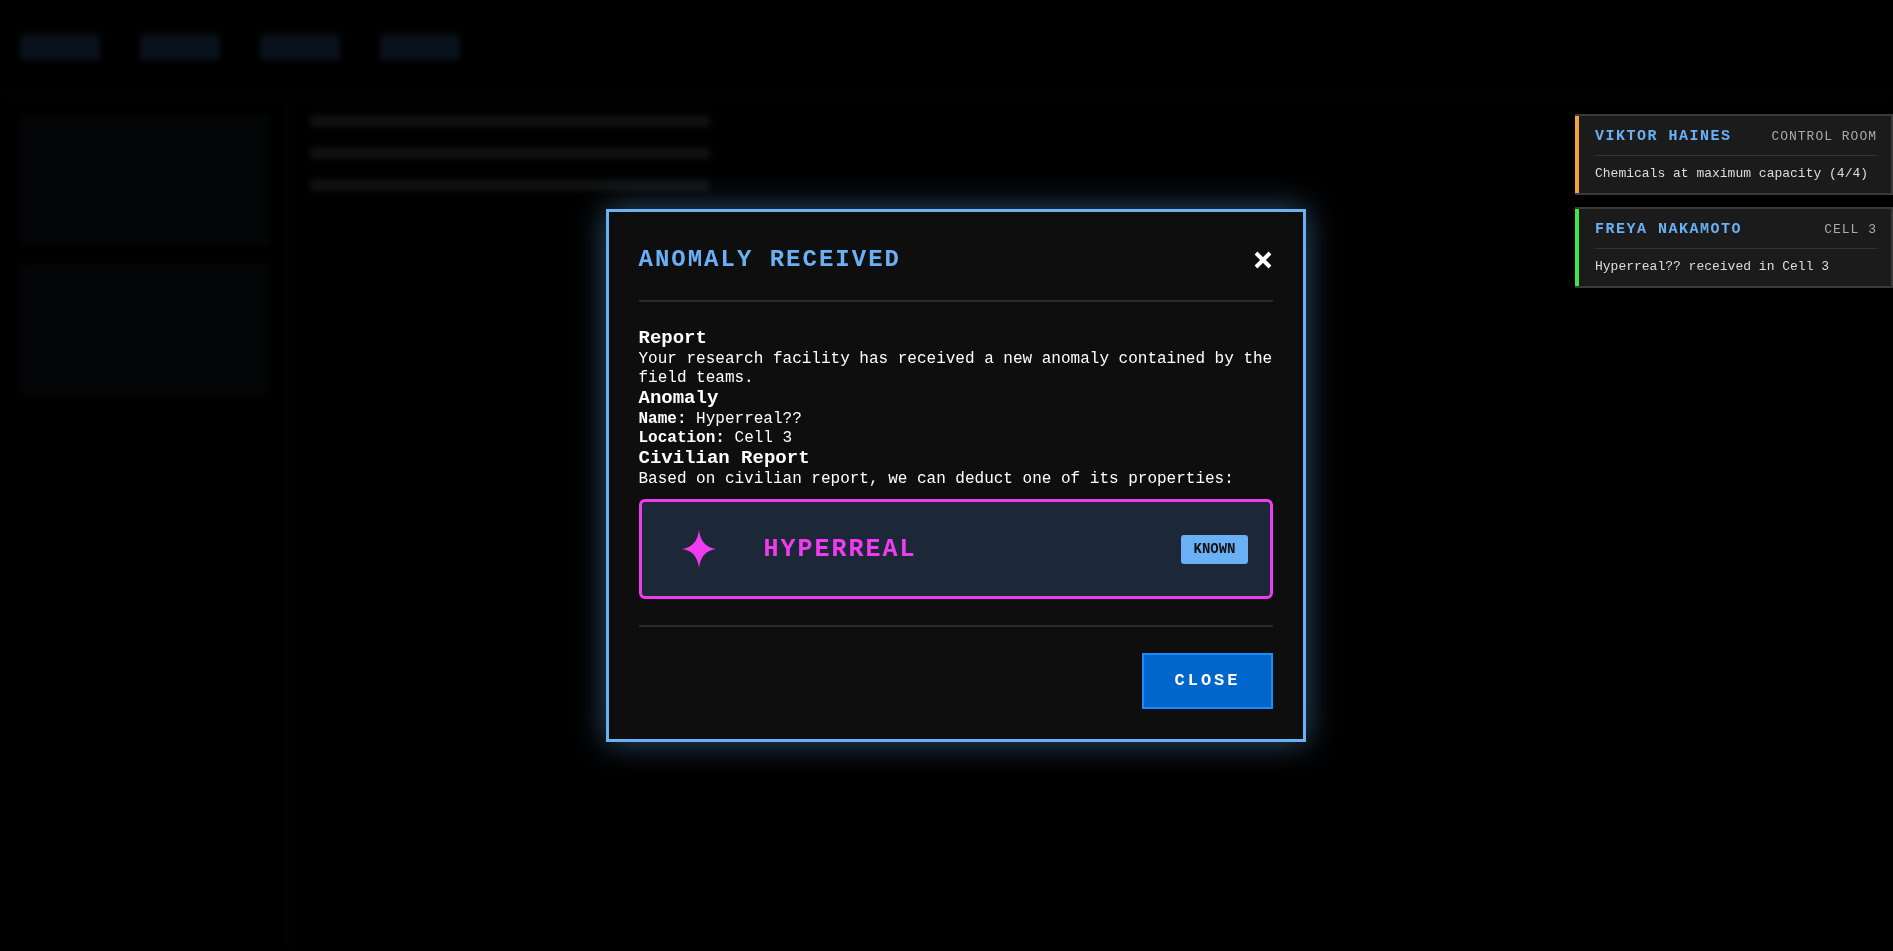 This screenshot has height=951, width=1893. Describe the element at coordinates (716, 439) in the screenshot. I see `section-text: Location: Cell 3` at that location.